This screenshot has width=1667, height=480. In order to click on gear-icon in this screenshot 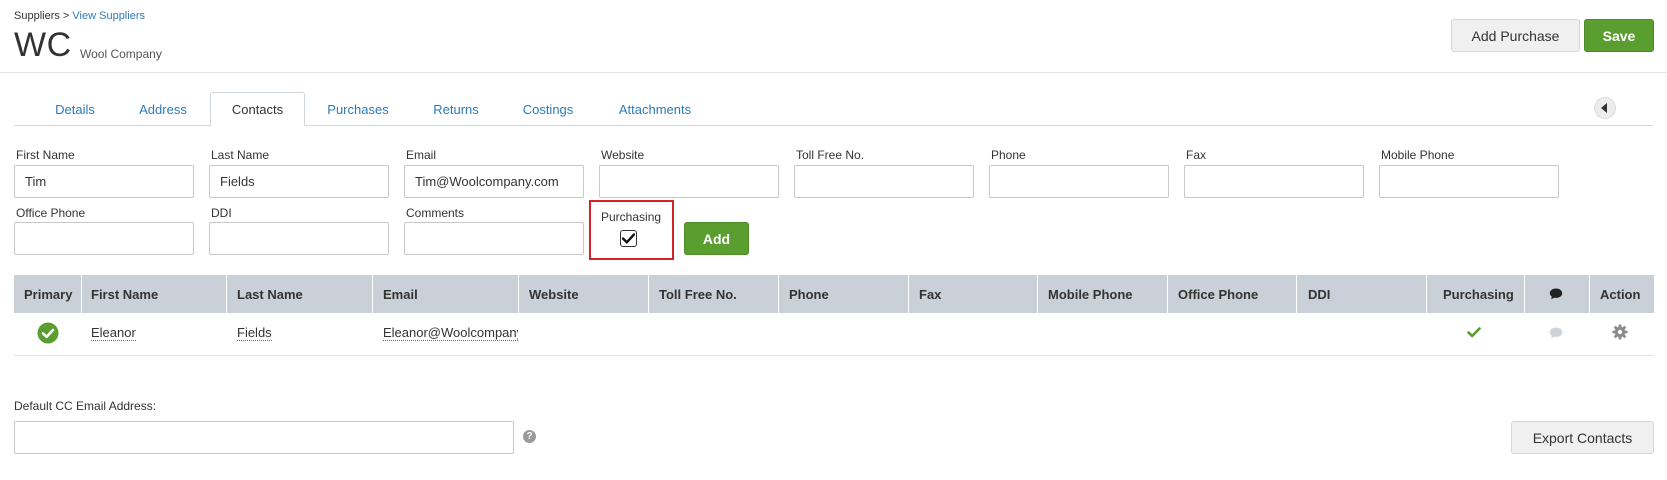, I will do `click(1620, 334)`.